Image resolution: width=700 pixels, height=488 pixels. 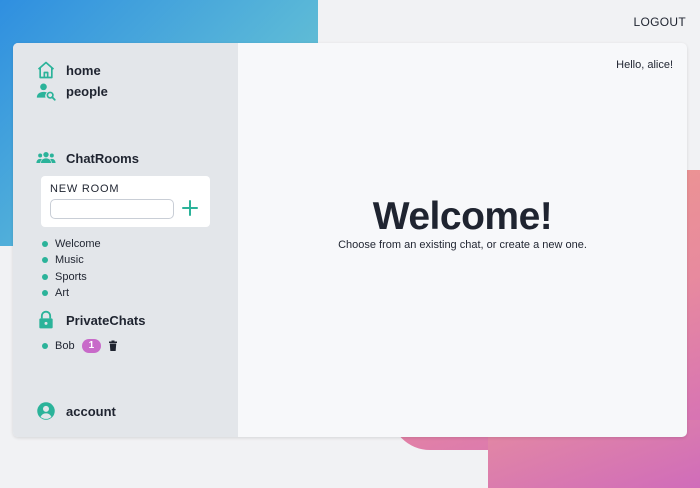 What do you see at coordinates (106, 320) in the screenshot?
I see `private-chats-heading-label: PrivateChats` at bounding box center [106, 320].